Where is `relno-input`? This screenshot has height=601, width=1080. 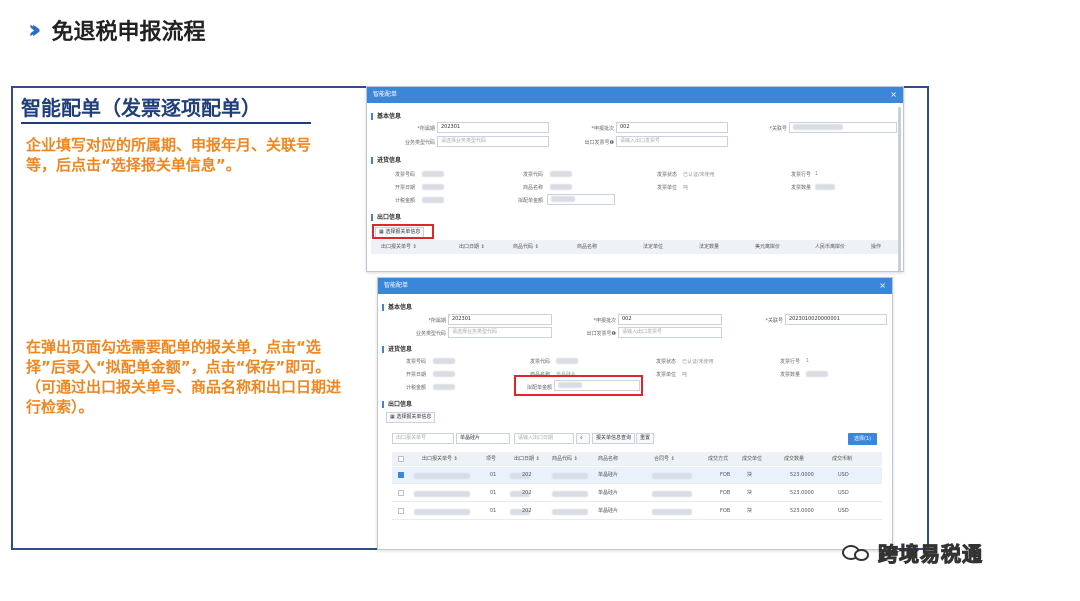 relno-input is located at coordinates (843, 127).